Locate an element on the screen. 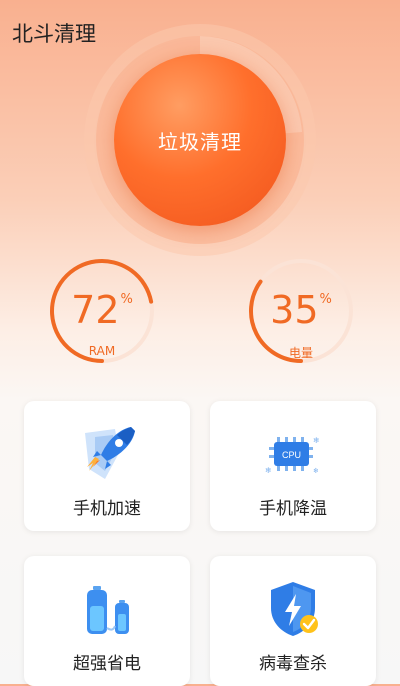 The height and width of the screenshot is (686, 400). virus-scan-card: 病毒查杀 is located at coordinates (293, 621).